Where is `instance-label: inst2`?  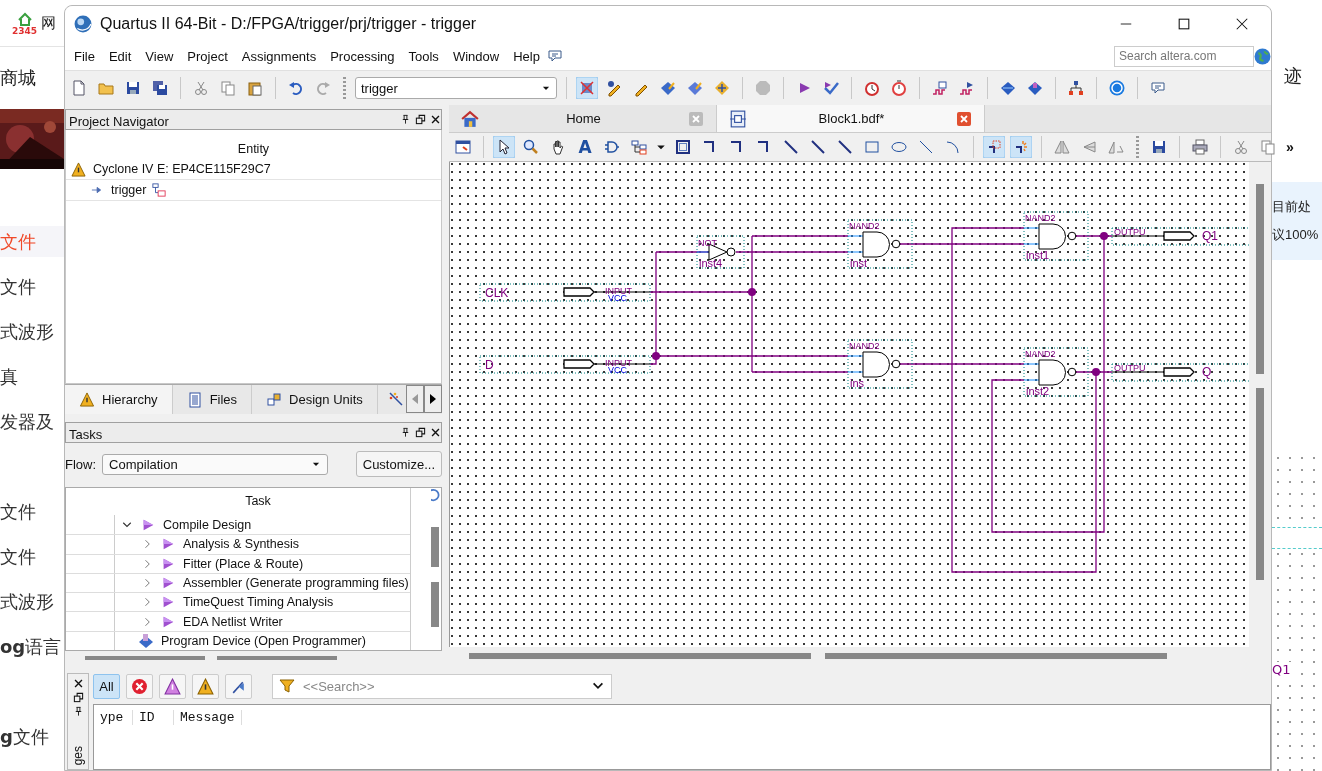
instance-label: inst2 is located at coordinates (1038, 391).